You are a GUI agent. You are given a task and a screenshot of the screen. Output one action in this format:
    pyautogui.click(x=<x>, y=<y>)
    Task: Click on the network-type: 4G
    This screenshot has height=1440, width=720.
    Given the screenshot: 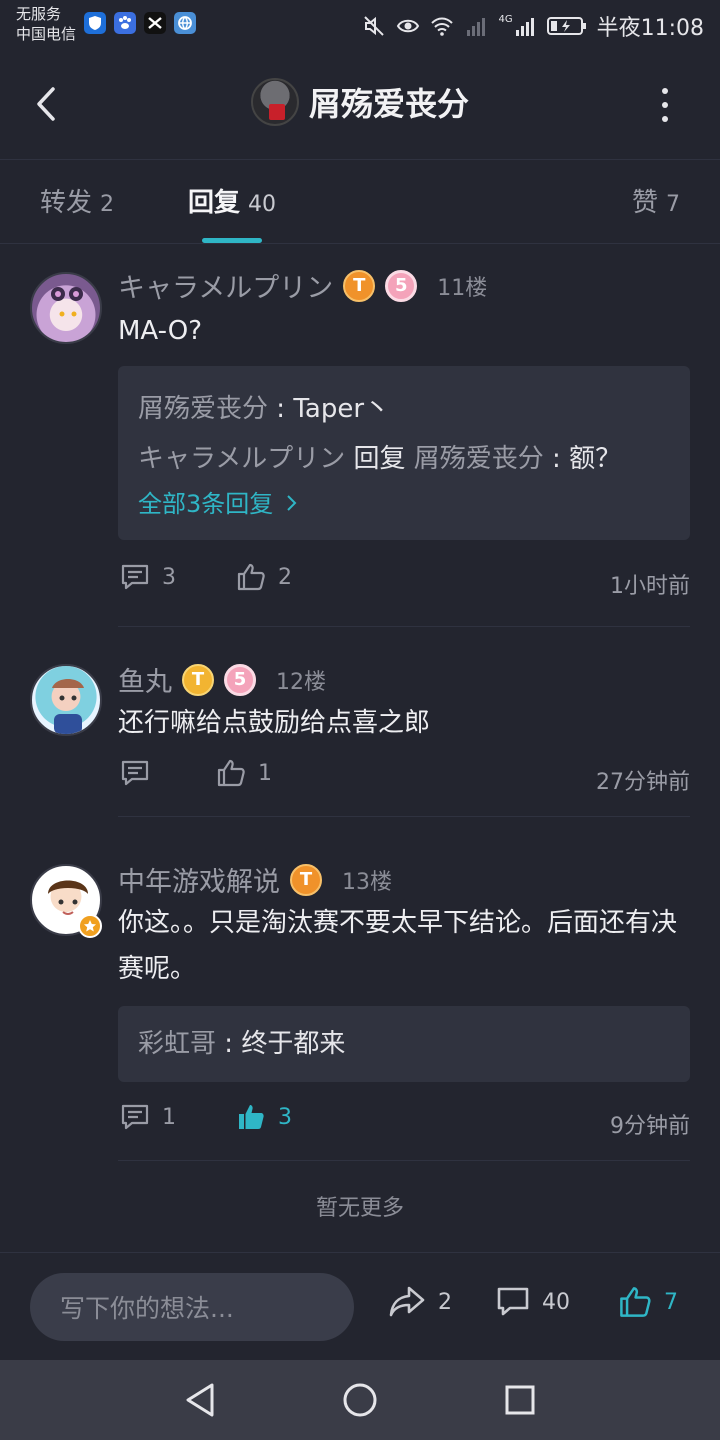 What is the action you would take?
    pyautogui.click(x=505, y=19)
    